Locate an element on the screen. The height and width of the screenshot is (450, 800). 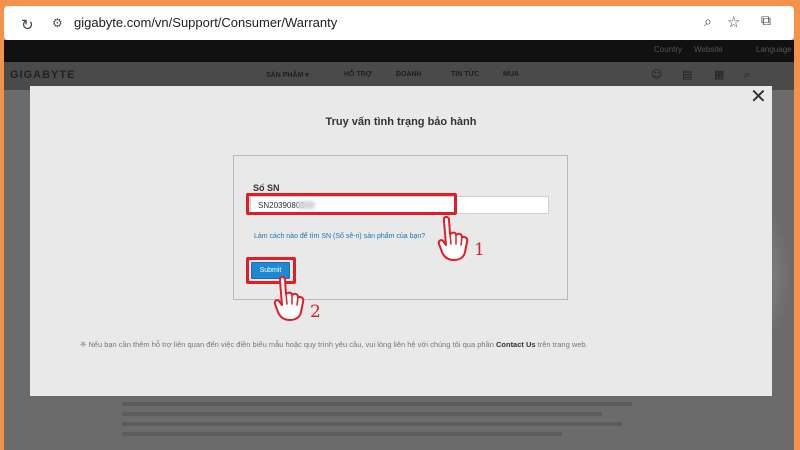
site-topbar: Country Website Language is located at coordinates (399, 51).